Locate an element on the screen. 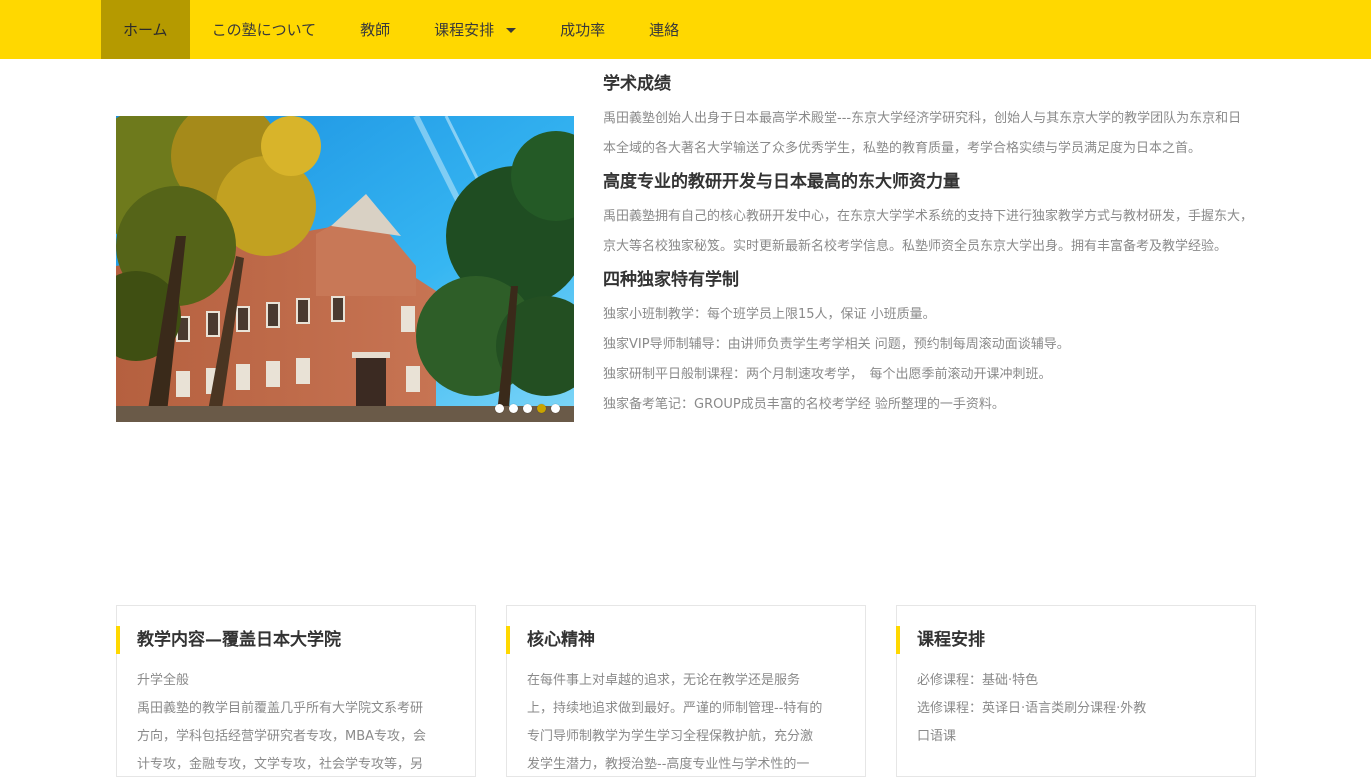 This screenshot has width=1371, height=779. card-body: 必修课程：基础·特色 选修课程：英译日·语言类刷分课程·外教 口语课 is located at coordinates (1076, 709).